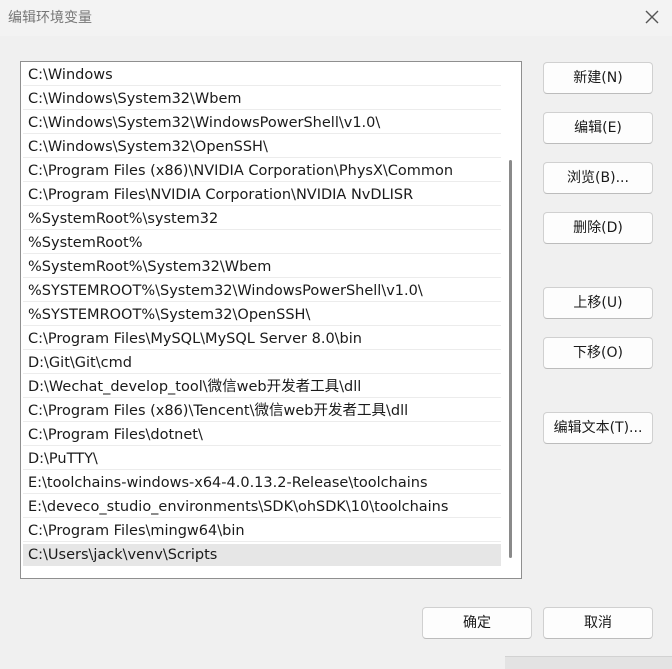 The height and width of the screenshot is (669, 672). I want to click on move-up-button: 上移(U), so click(598, 303).